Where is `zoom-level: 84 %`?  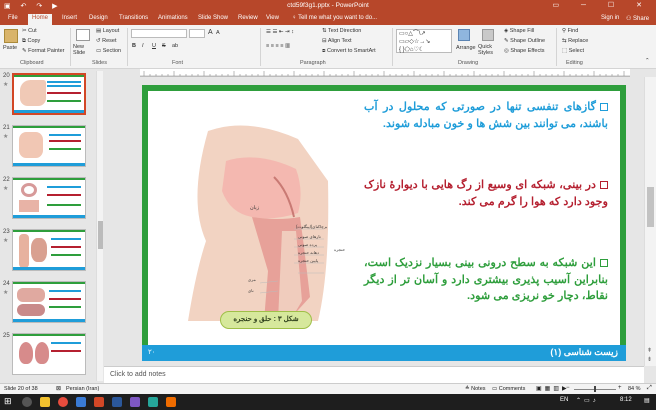 zoom-level: 84 % is located at coordinates (634, 389).